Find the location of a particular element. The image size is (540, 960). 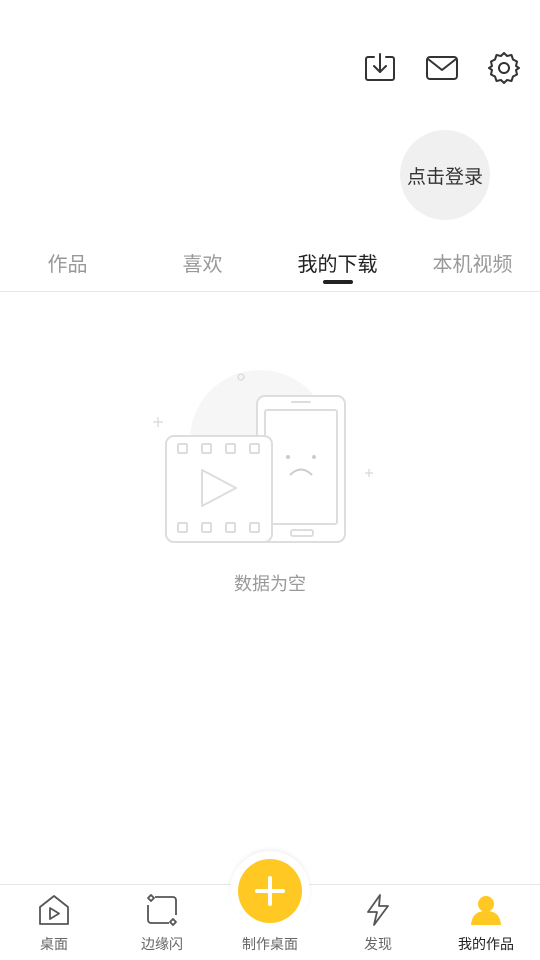

tab-label: 喜欢 is located at coordinates (202, 264).